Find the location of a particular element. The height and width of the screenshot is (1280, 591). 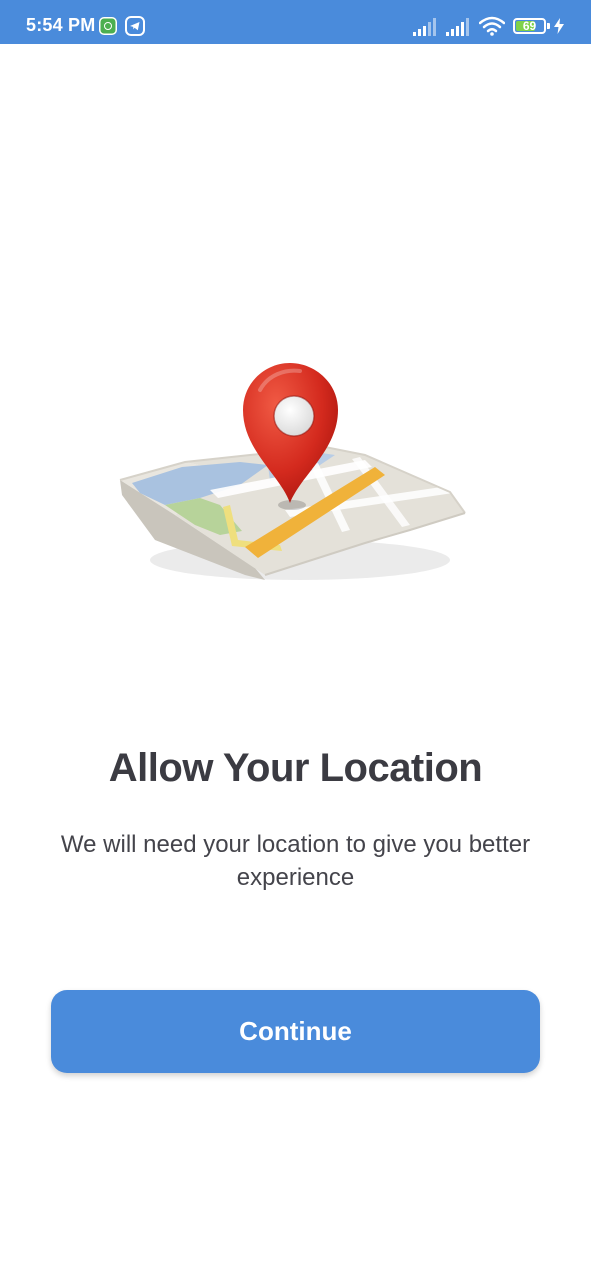

status-bar: 5:54 PM 69 is located at coordinates (295, 22).